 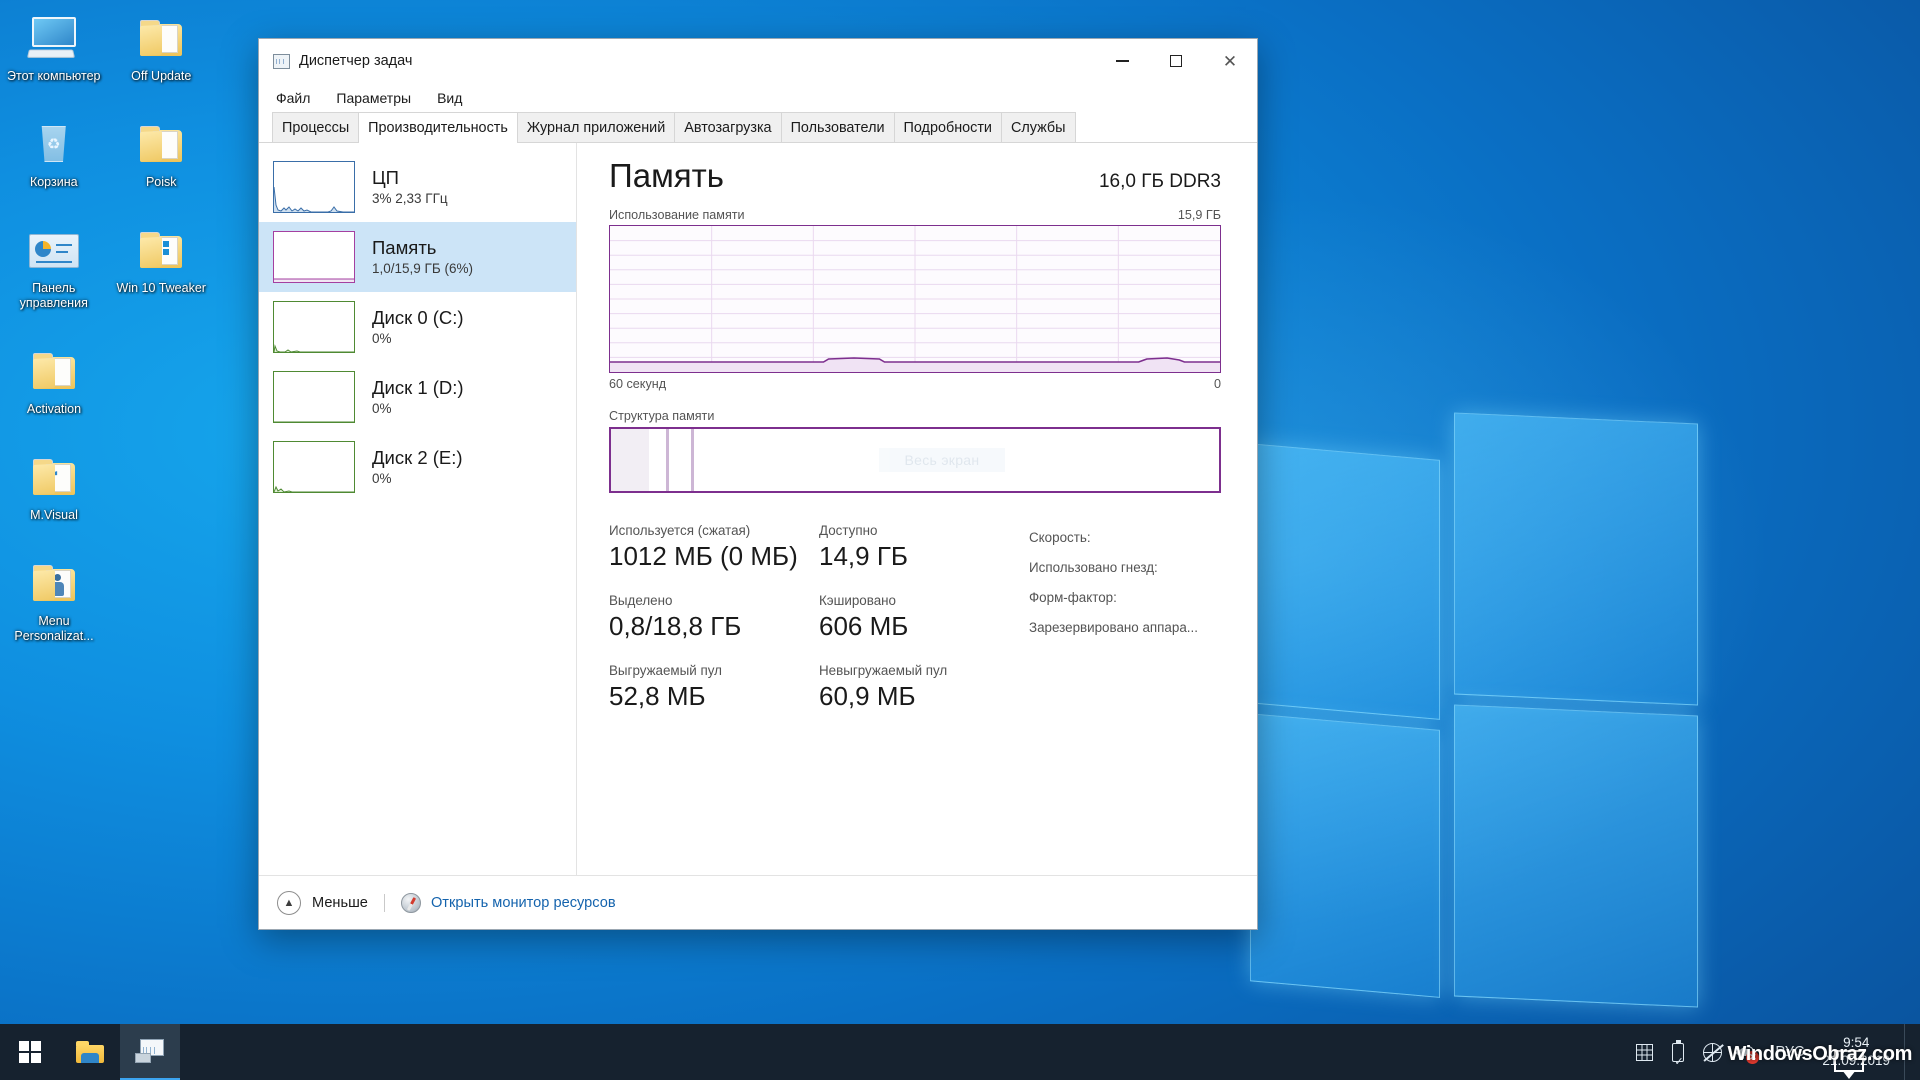 What do you see at coordinates (728, 127) in the screenshot?
I see `tab-startup: Автозагрузка` at bounding box center [728, 127].